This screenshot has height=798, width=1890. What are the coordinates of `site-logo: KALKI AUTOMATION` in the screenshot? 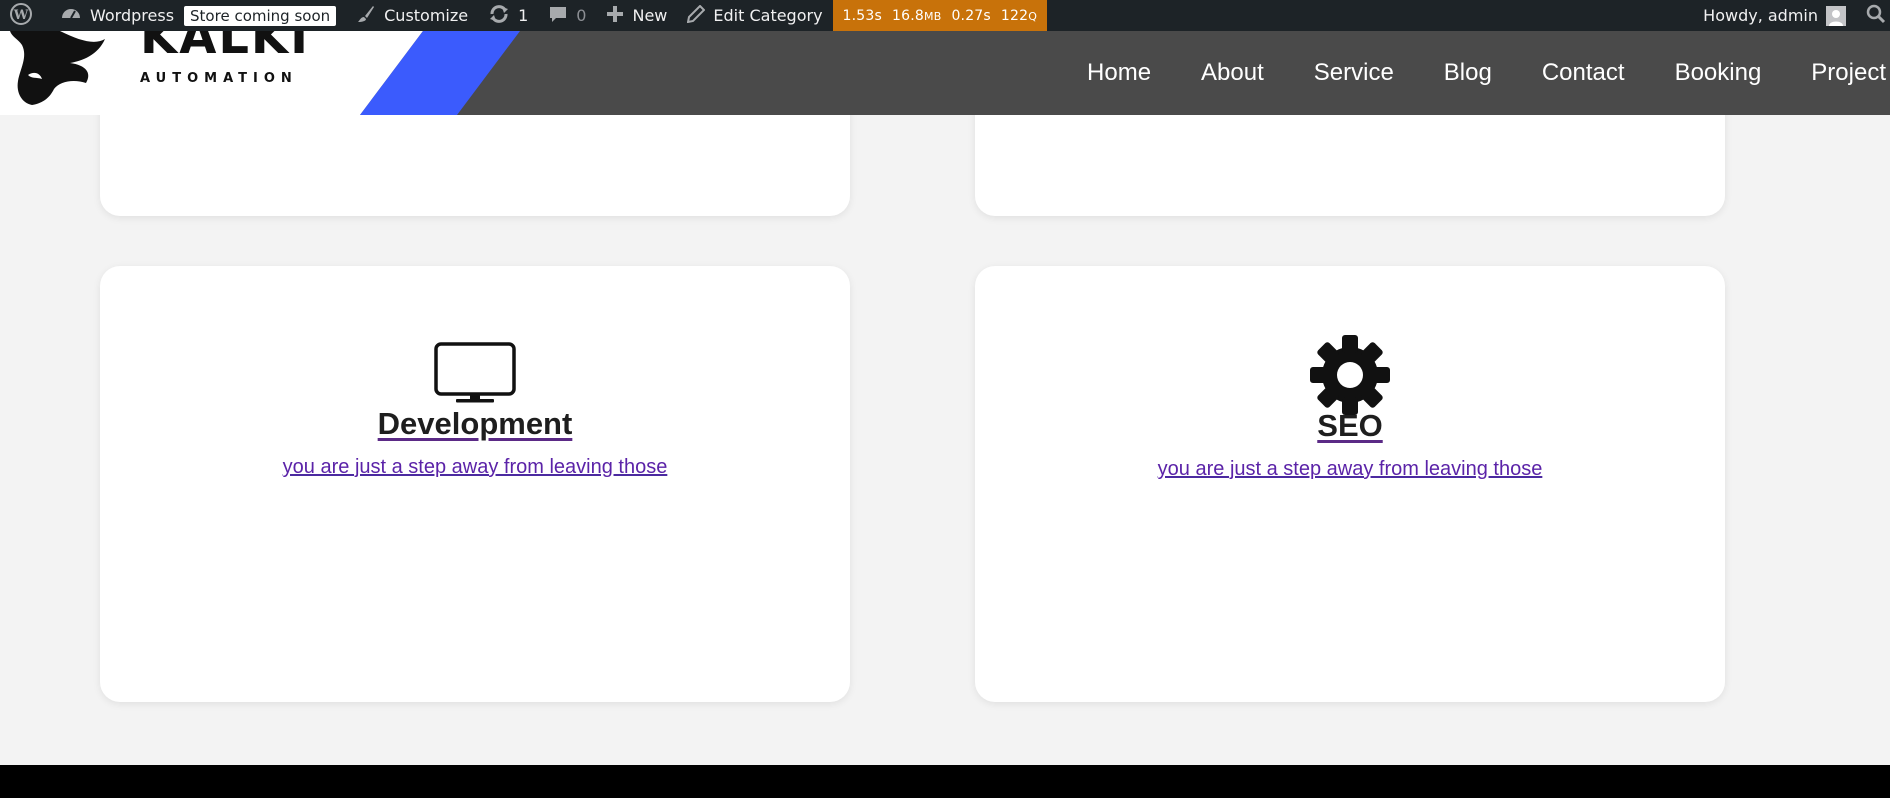 It's located at (260, 73).